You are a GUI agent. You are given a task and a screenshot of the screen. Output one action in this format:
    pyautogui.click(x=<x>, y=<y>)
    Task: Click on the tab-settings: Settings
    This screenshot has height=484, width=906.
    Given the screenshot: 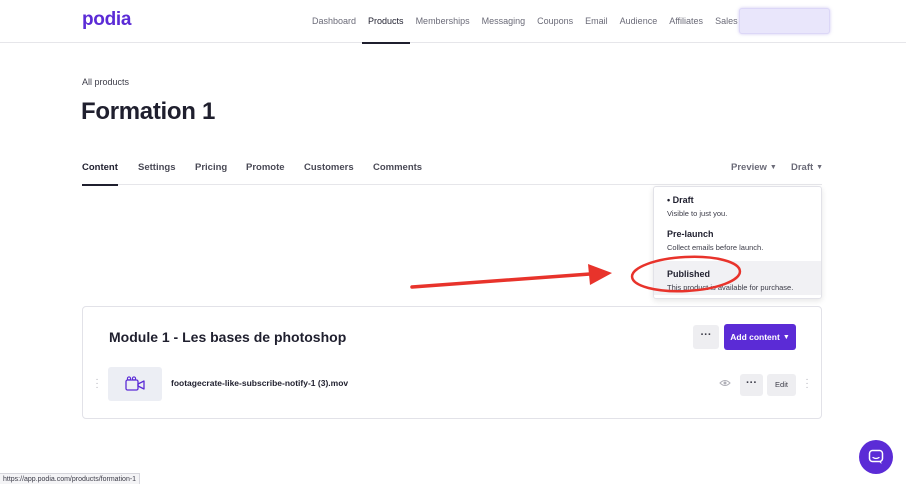 What is the action you would take?
    pyautogui.click(x=156, y=170)
    